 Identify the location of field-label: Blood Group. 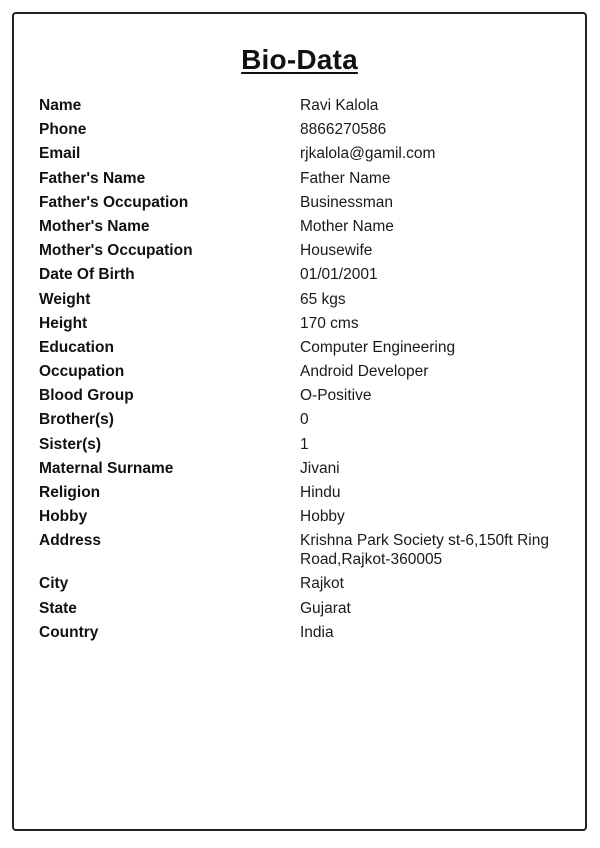
(86, 396).